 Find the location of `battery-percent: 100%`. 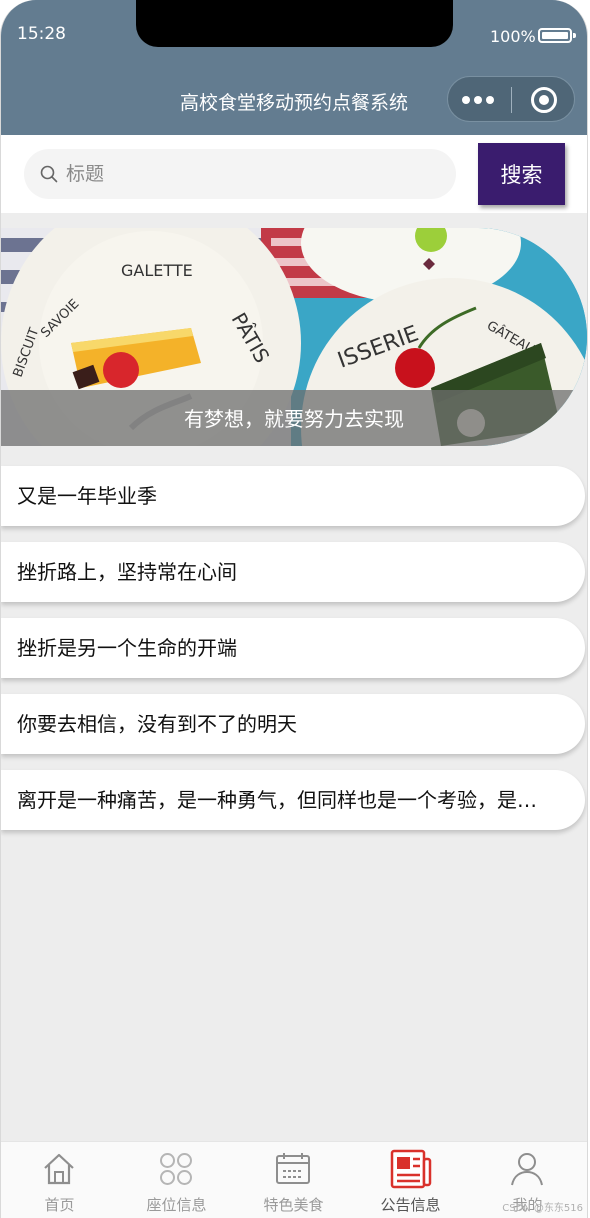

battery-percent: 100% is located at coordinates (513, 36).